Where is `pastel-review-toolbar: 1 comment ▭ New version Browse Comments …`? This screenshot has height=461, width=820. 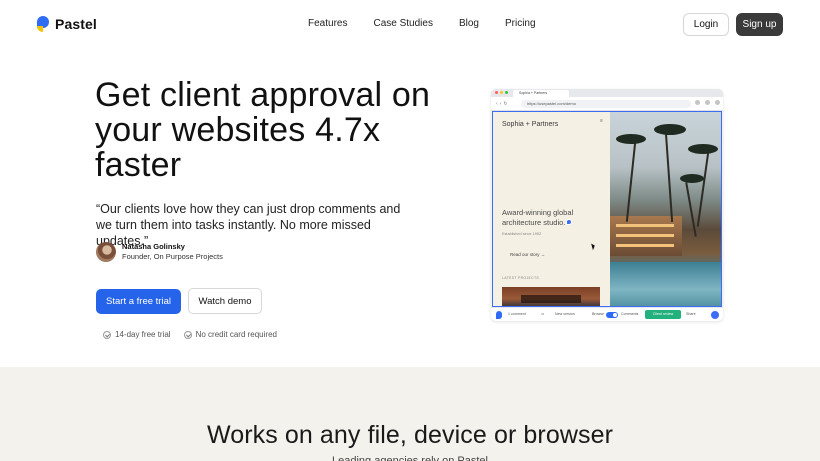 pastel-review-toolbar: 1 comment ▭ New version Browse Comments … is located at coordinates (607, 314).